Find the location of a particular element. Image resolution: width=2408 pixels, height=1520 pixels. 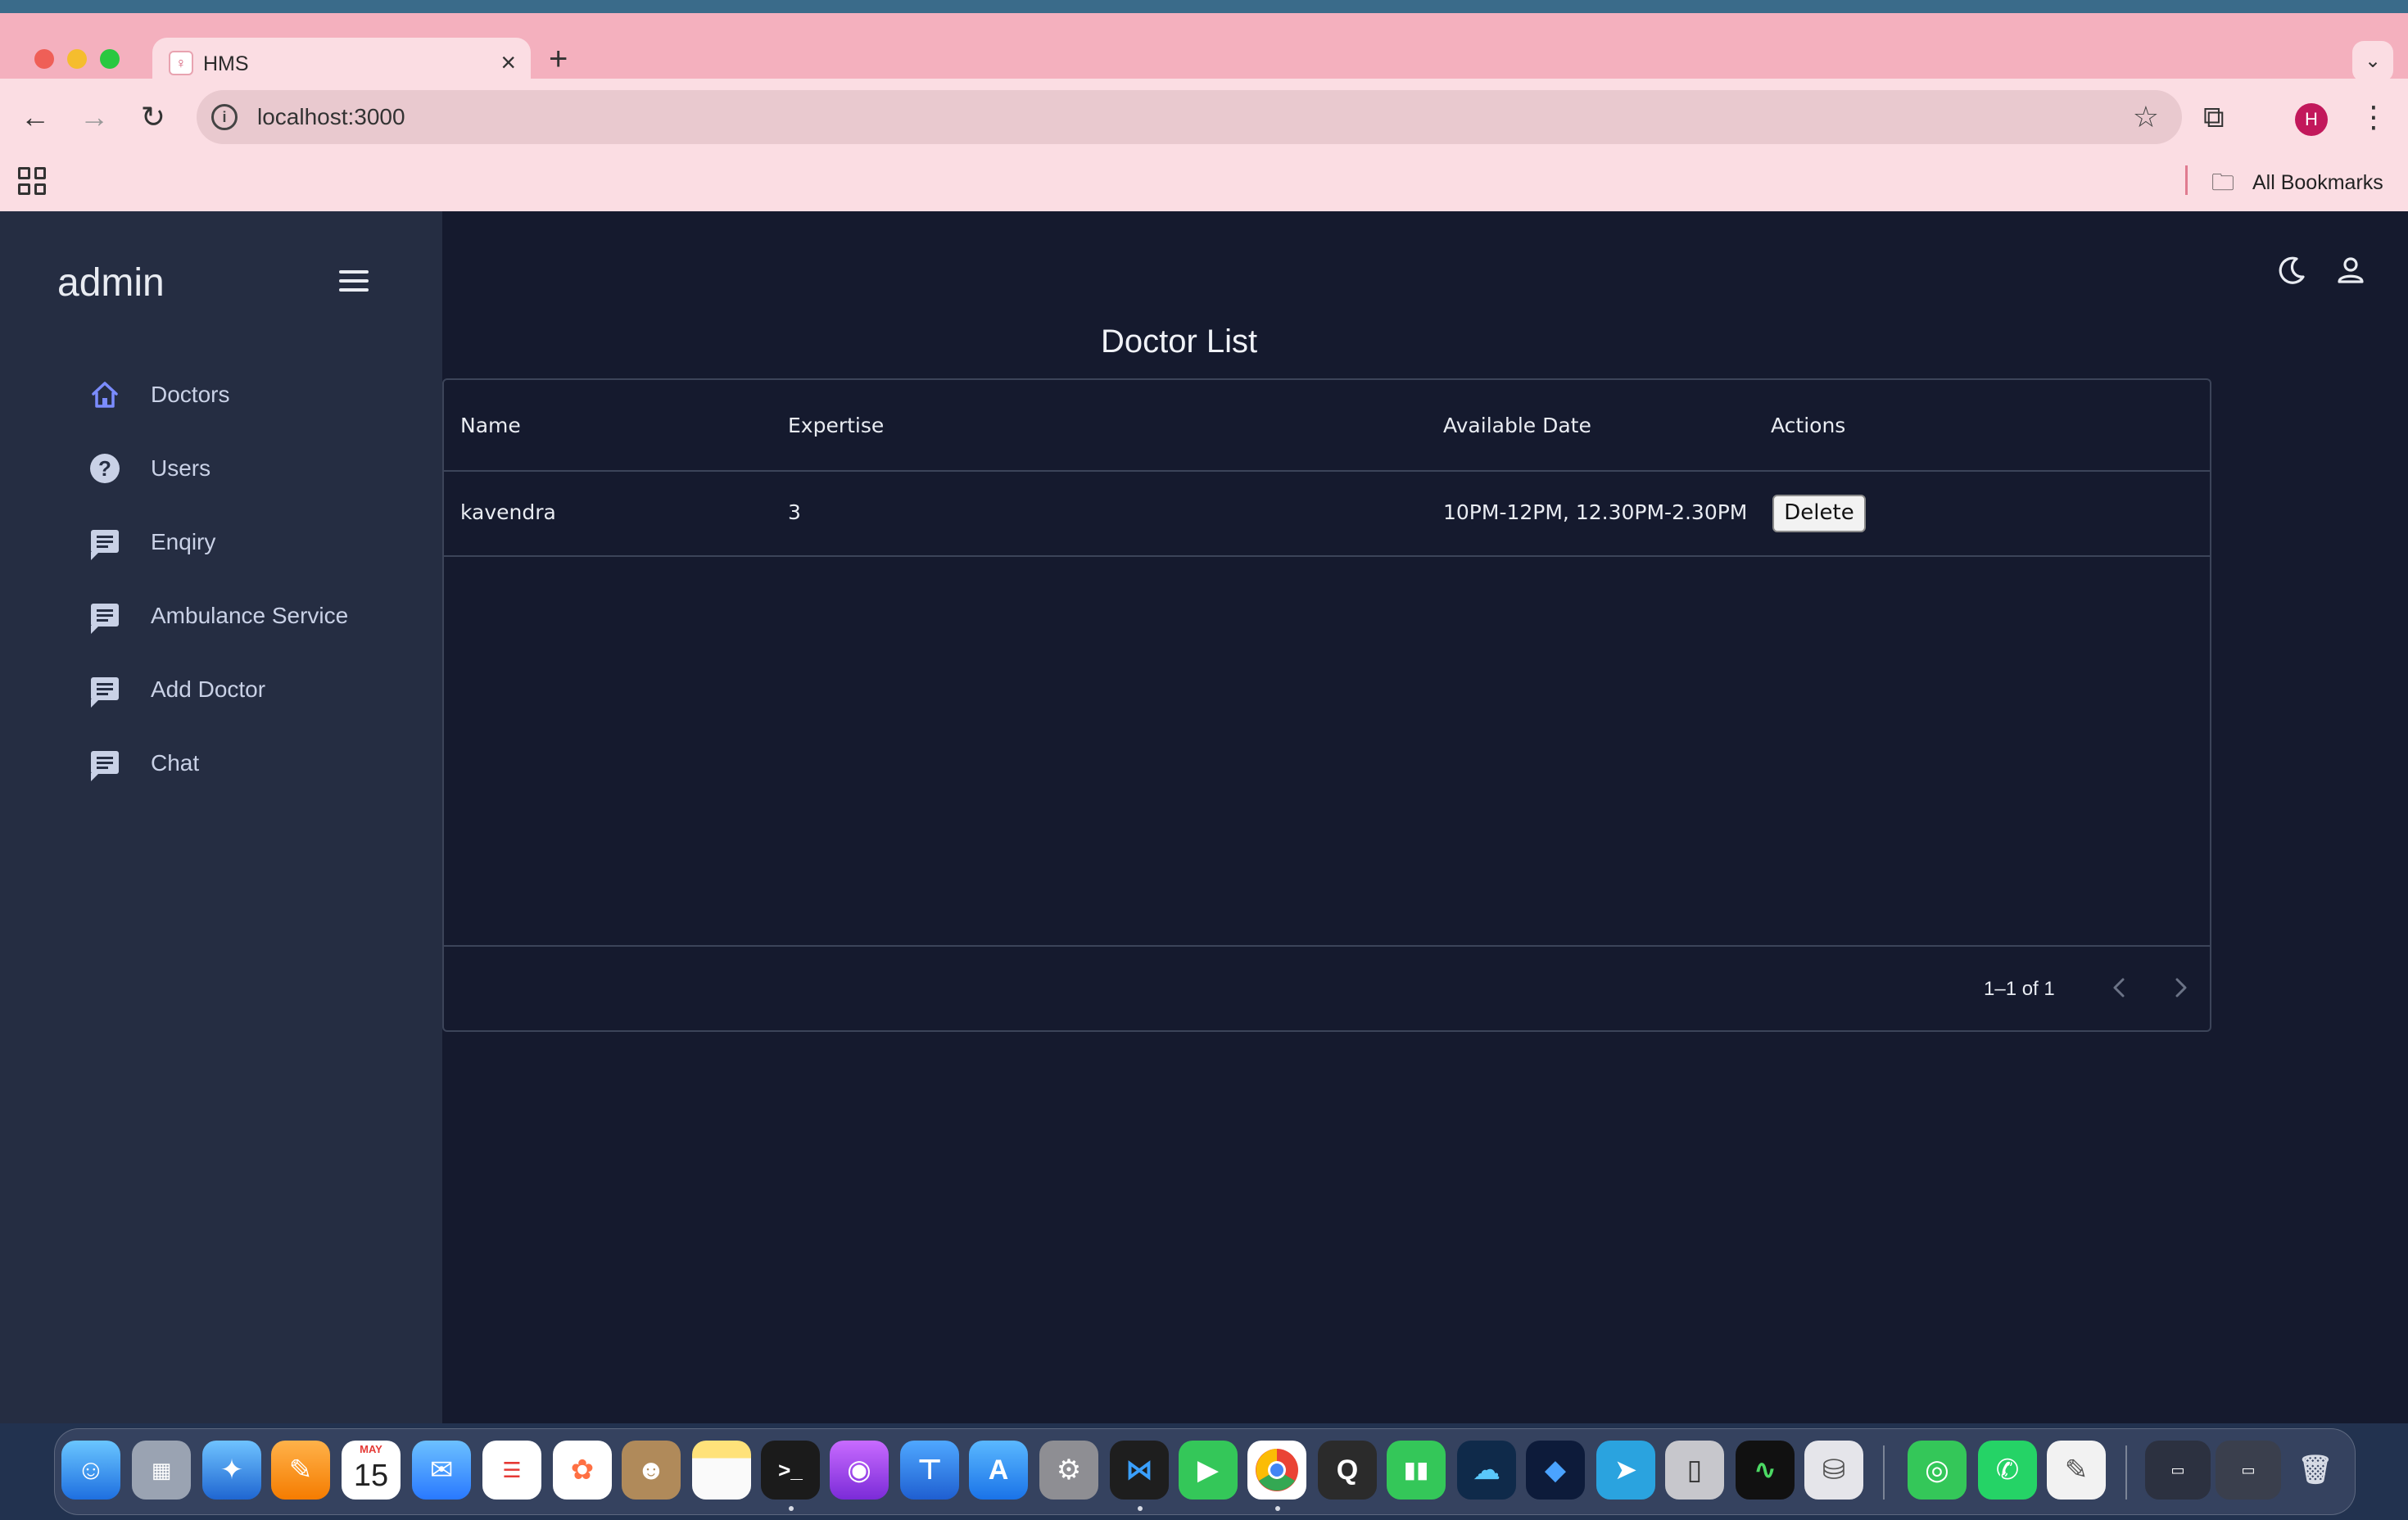

notes-icon is located at coordinates (721, 1470).